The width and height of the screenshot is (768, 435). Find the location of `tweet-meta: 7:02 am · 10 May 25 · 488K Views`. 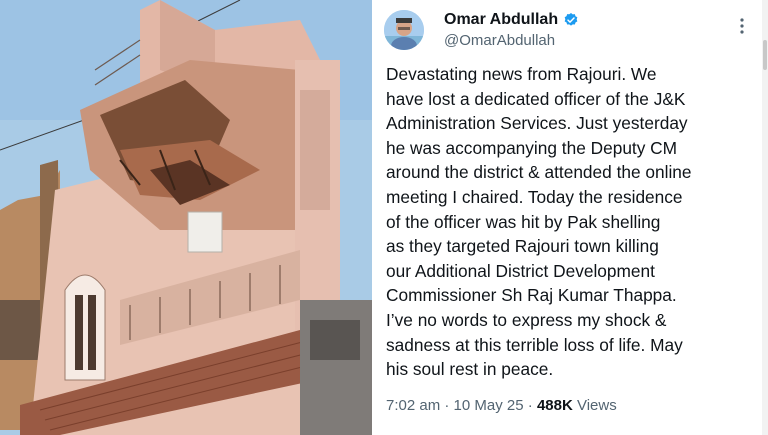

tweet-meta: 7:02 am · 10 May 25 · 488K Views is located at coordinates (501, 405).